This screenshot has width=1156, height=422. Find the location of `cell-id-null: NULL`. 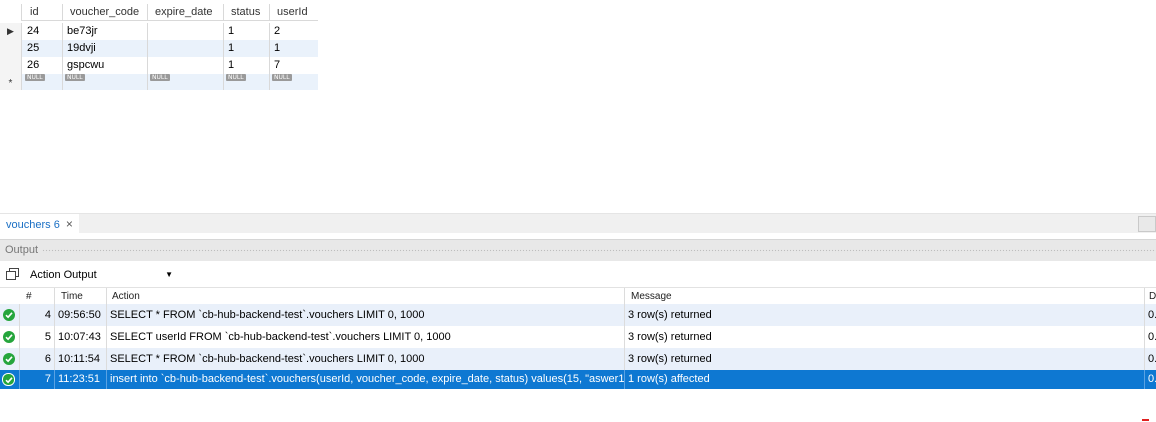

cell-id-null: NULL is located at coordinates (42, 82).